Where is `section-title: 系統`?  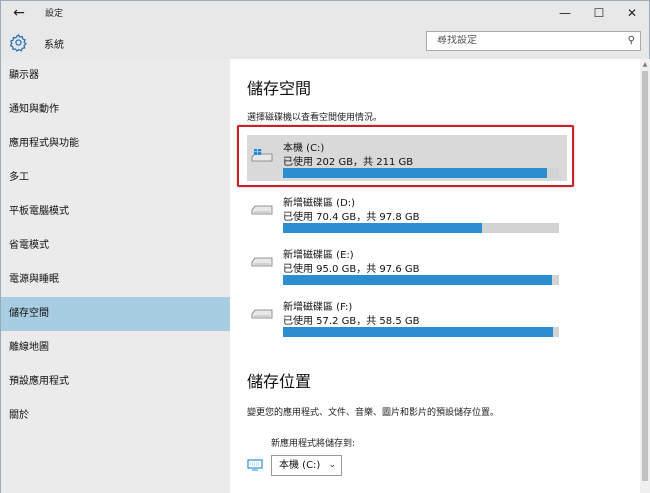
section-title: 系統 is located at coordinates (54, 45).